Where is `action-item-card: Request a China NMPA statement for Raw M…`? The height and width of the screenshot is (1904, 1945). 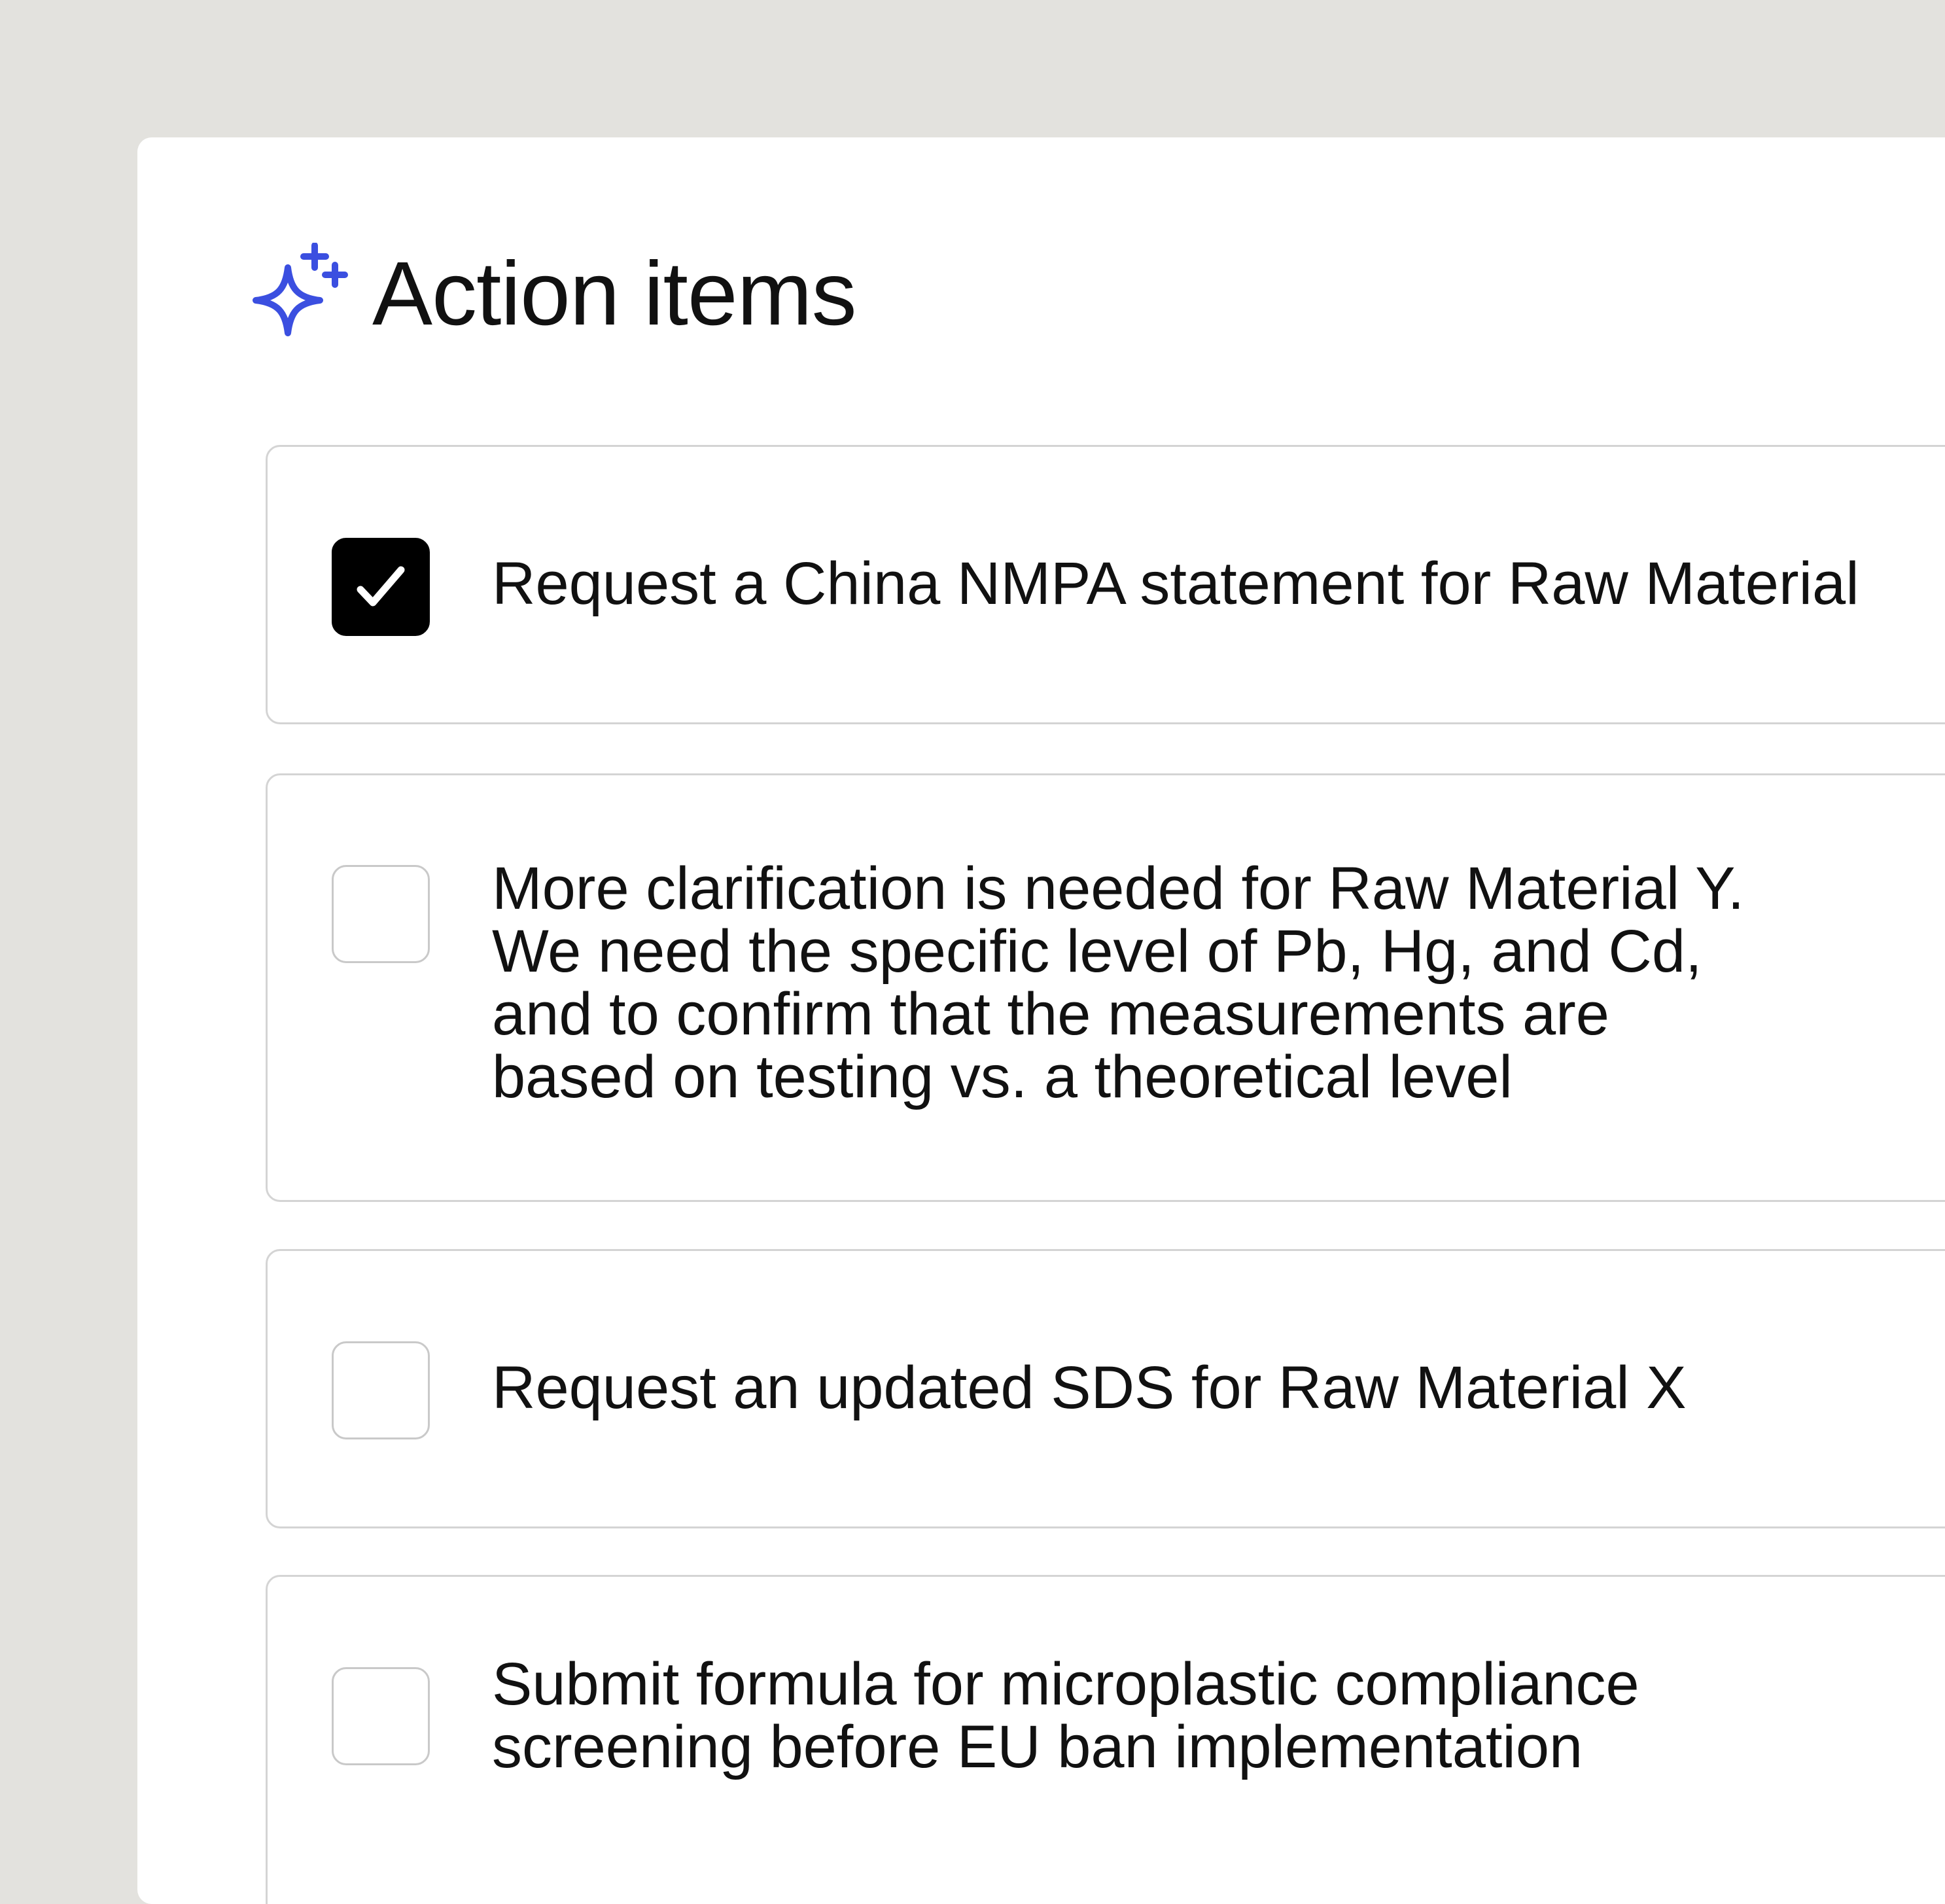
action-item-card: Request a China NMPA statement for Raw M… is located at coordinates (1105, 584).